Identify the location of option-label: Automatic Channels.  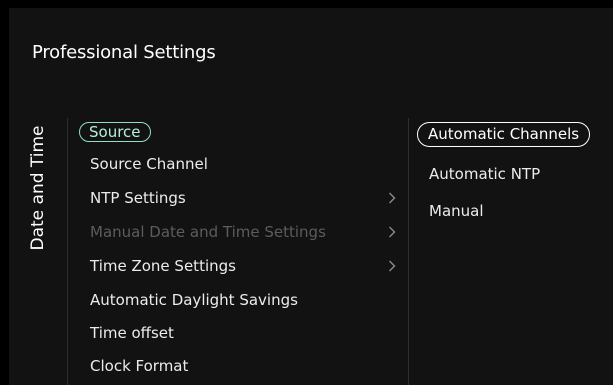
(504, 134).